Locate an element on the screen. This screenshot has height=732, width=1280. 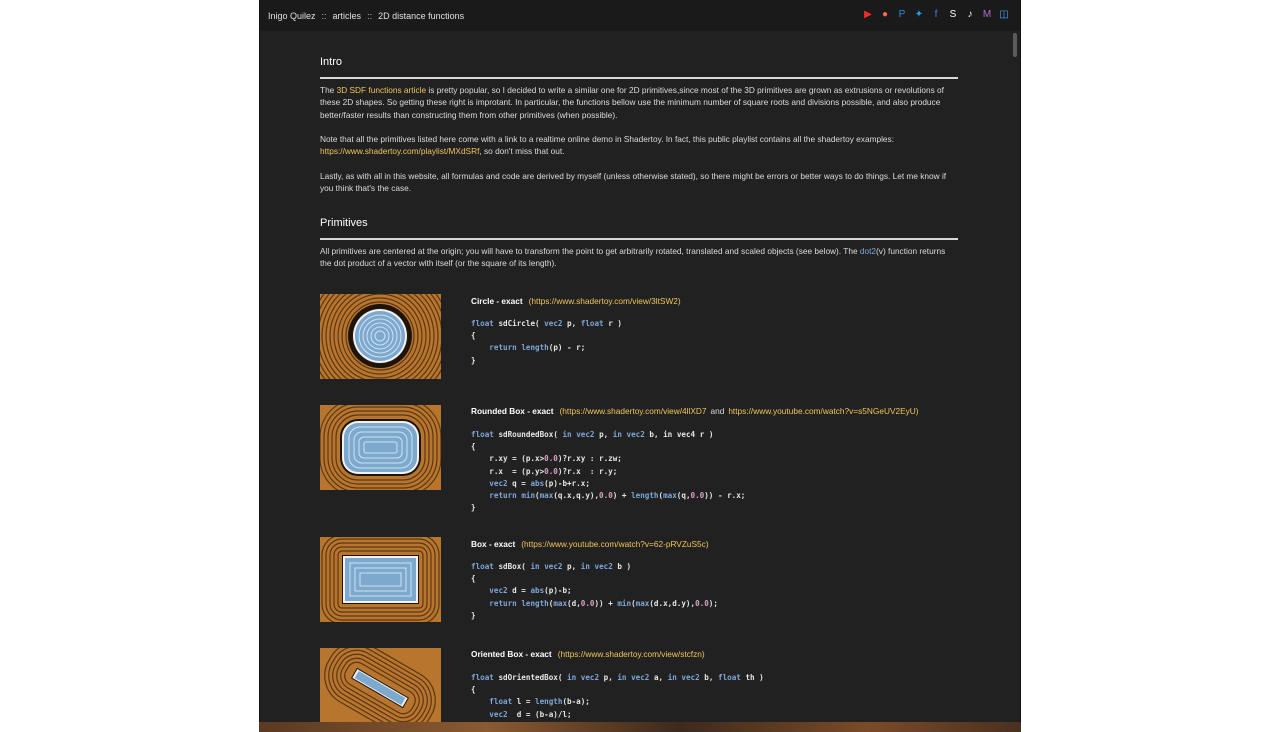
rounded-box-preview-image is located at coordinates (380, 447).